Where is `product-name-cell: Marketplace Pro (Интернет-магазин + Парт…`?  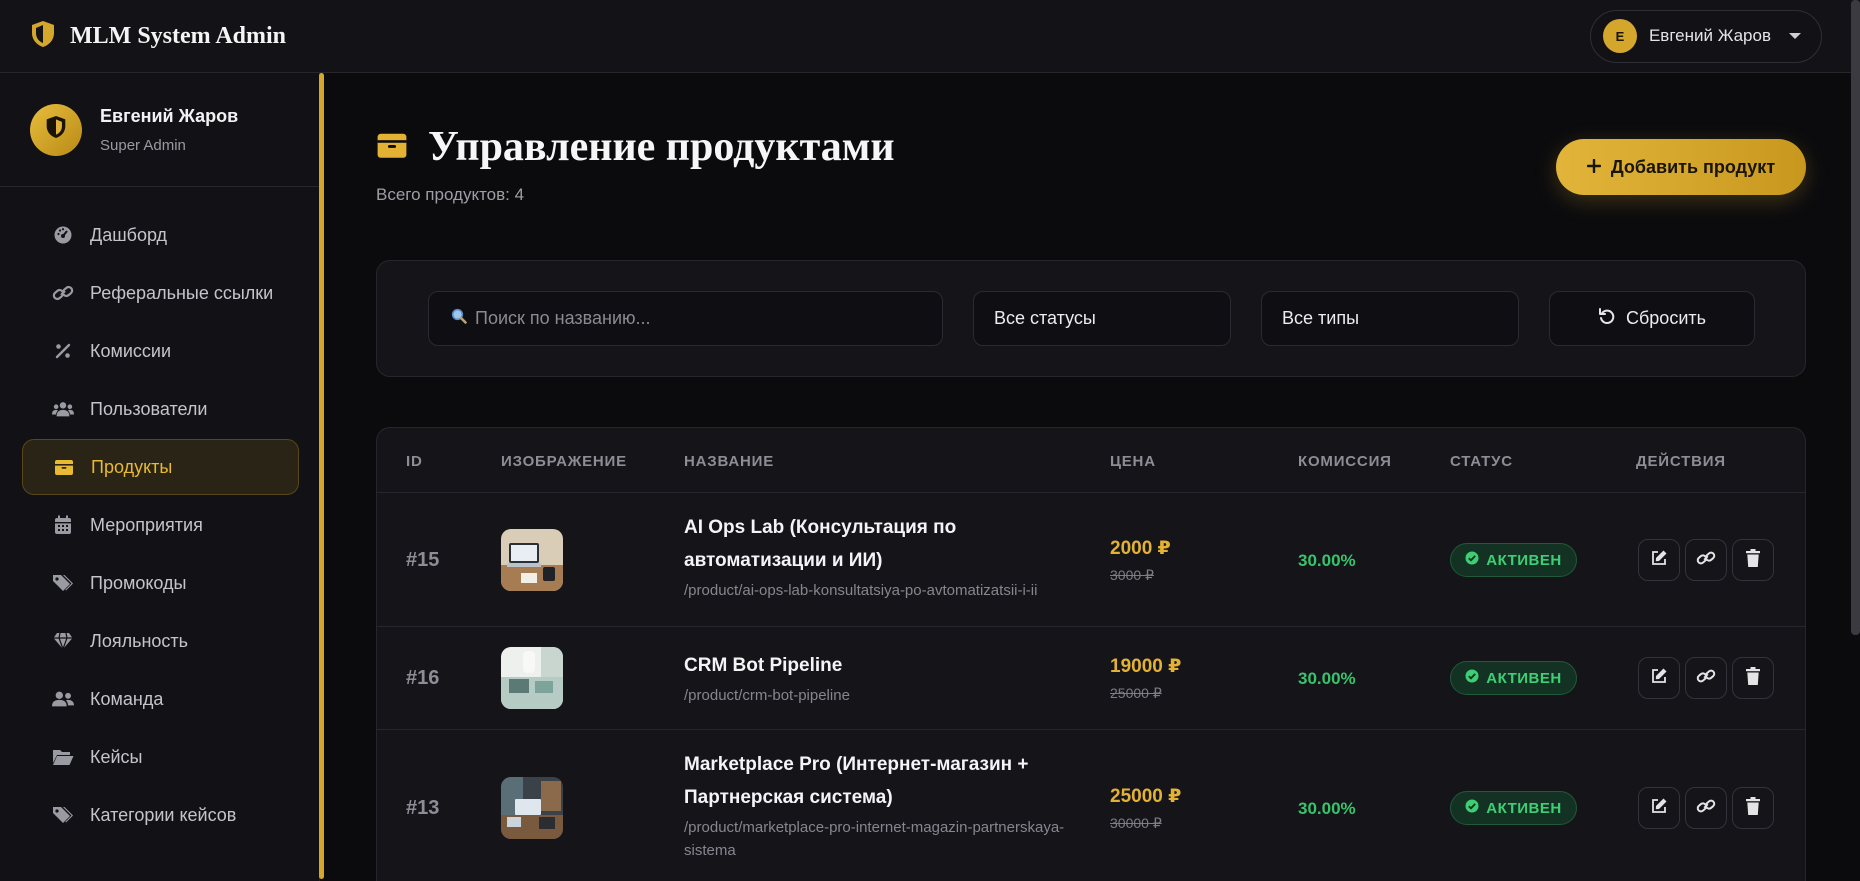 product-name-cell: Marketplace Pro (Интернет-магазин + Парт… is located at coordinates (884, 805).